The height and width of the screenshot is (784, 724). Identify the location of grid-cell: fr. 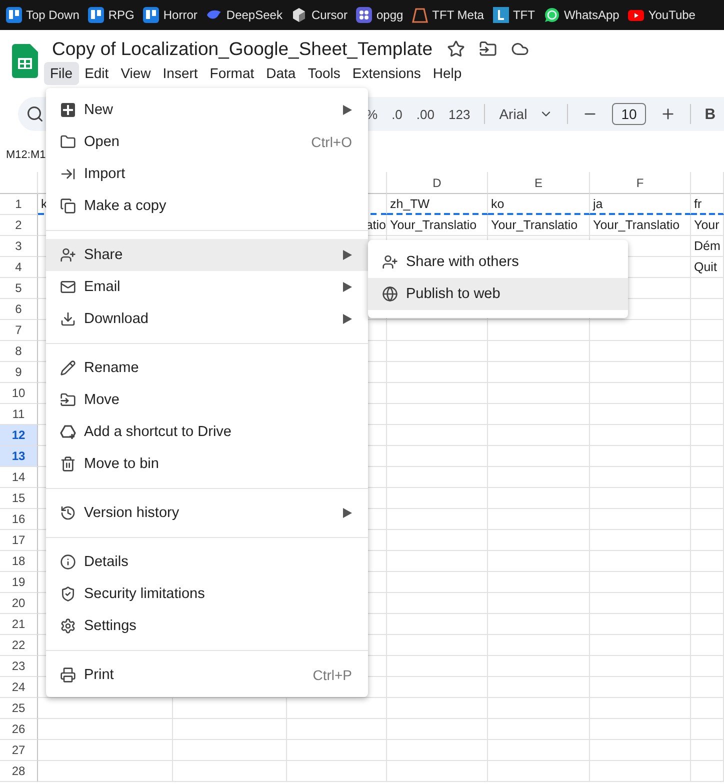
(707, 204).